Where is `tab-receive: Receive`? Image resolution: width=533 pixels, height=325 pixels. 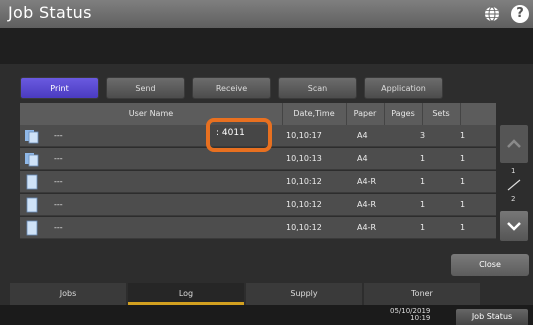 tab-receive: Receive is located at coordinates (231, 88).